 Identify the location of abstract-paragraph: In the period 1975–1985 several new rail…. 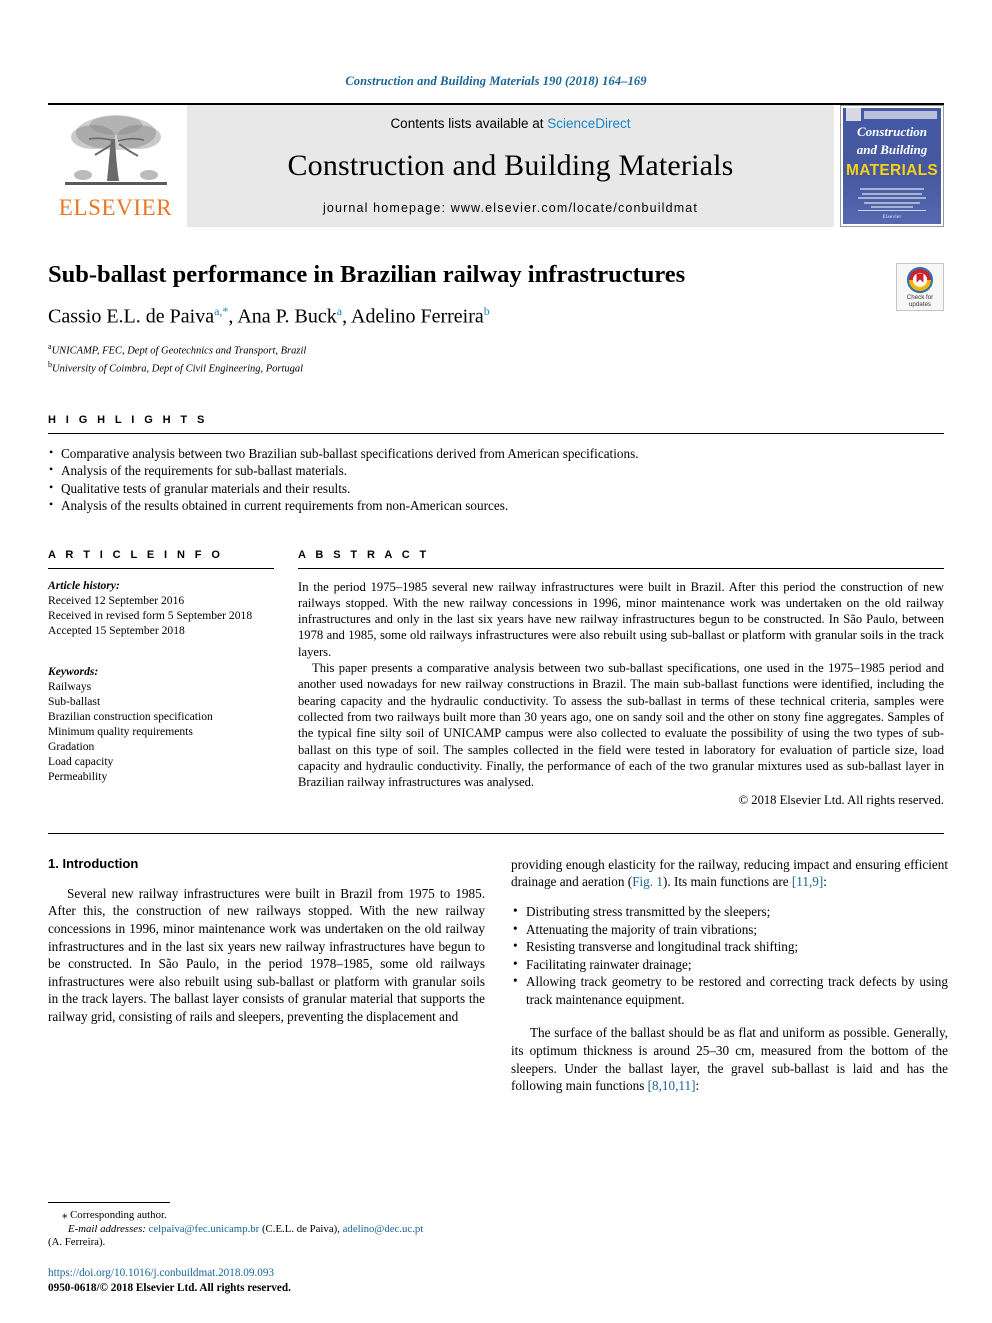
(621, 619).